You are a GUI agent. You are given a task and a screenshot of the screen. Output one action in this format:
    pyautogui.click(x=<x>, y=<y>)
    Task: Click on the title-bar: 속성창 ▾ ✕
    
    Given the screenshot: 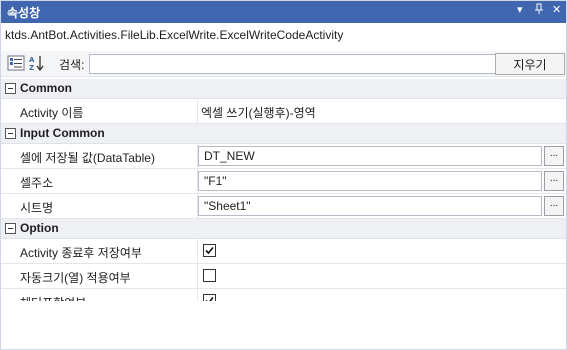 What is the action you would take?
    pyautogui.click(x=283, y=12)
    